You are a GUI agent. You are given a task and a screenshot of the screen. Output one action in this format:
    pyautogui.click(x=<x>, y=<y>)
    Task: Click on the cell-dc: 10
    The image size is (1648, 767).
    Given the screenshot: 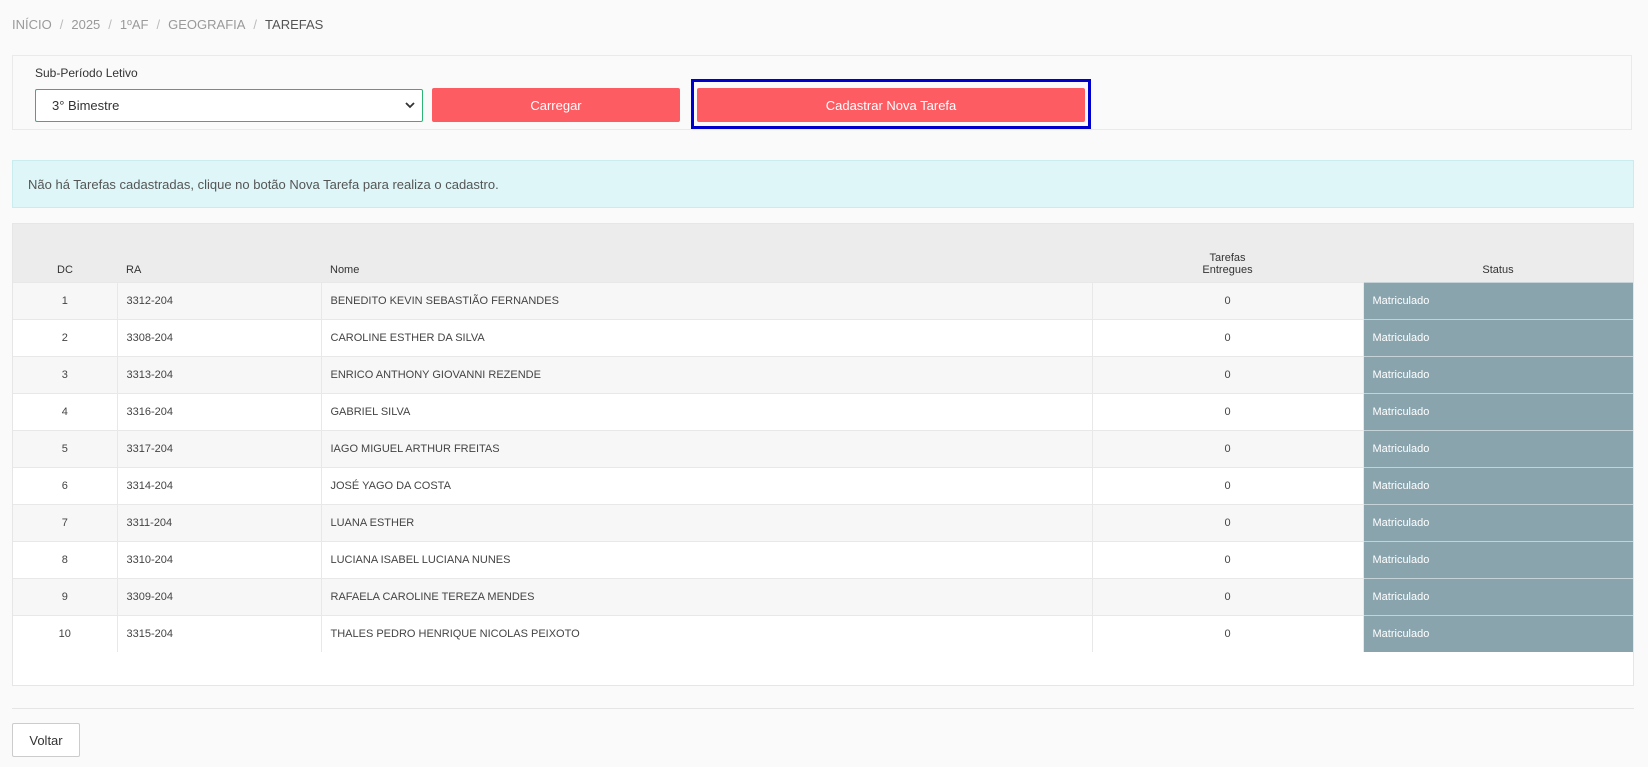 What is the action you would take?
    pyautogui.click(x=65, y=633)
    